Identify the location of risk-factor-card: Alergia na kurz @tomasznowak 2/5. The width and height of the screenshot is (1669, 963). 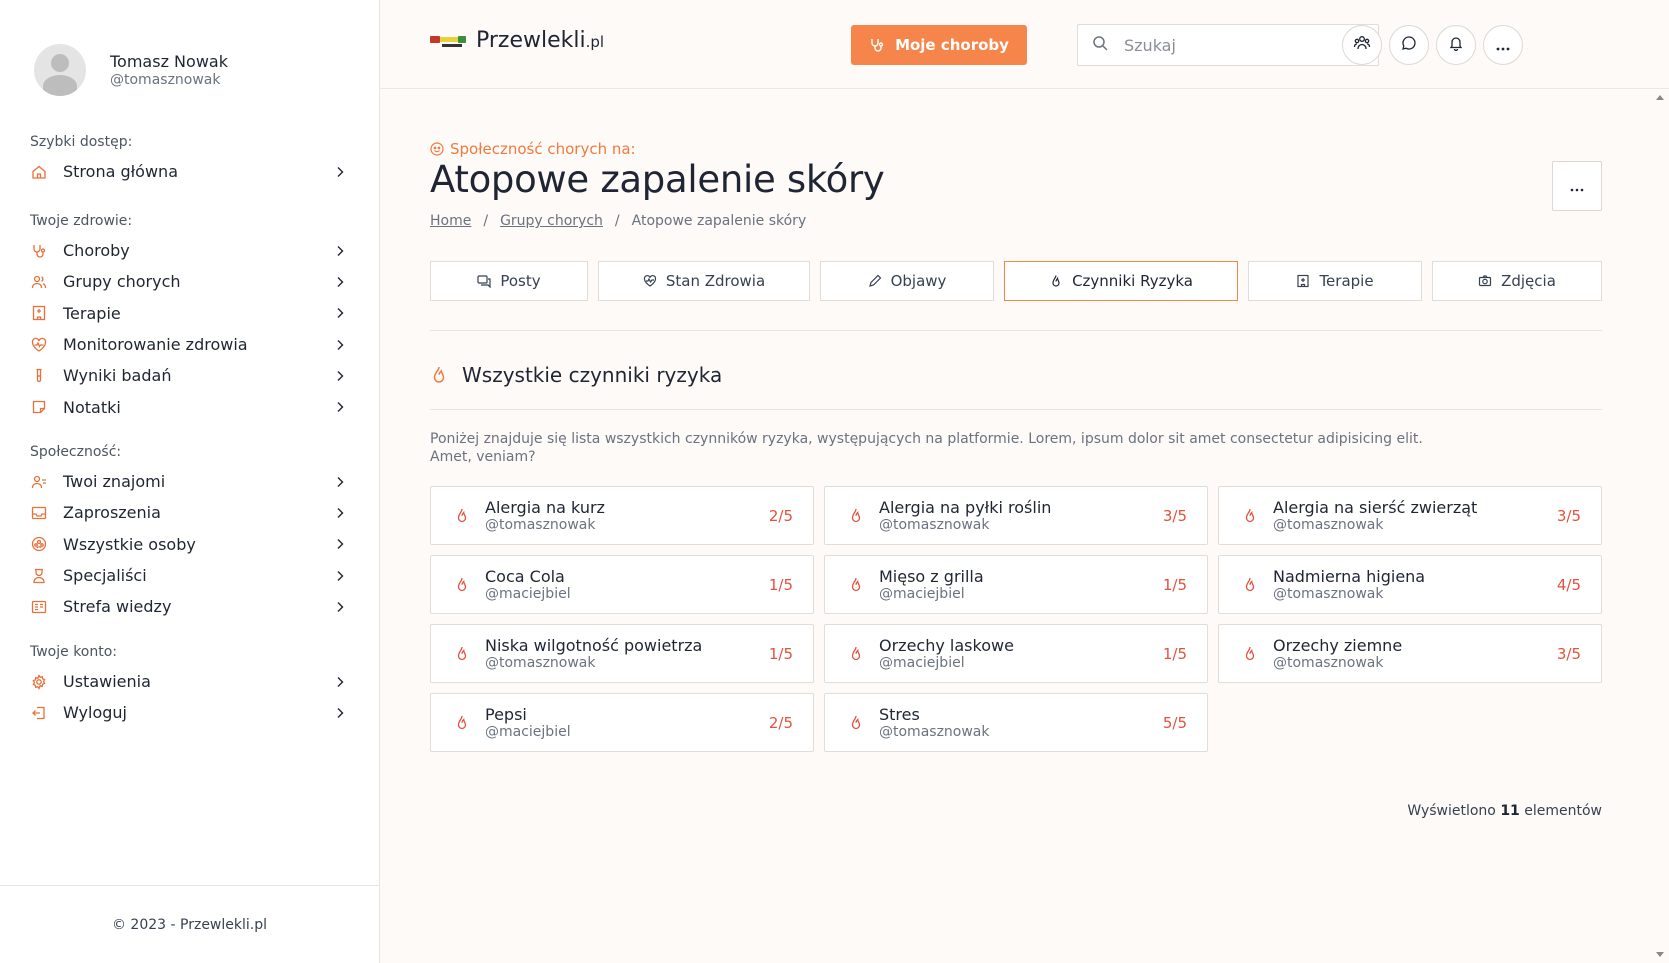
(622, 515).